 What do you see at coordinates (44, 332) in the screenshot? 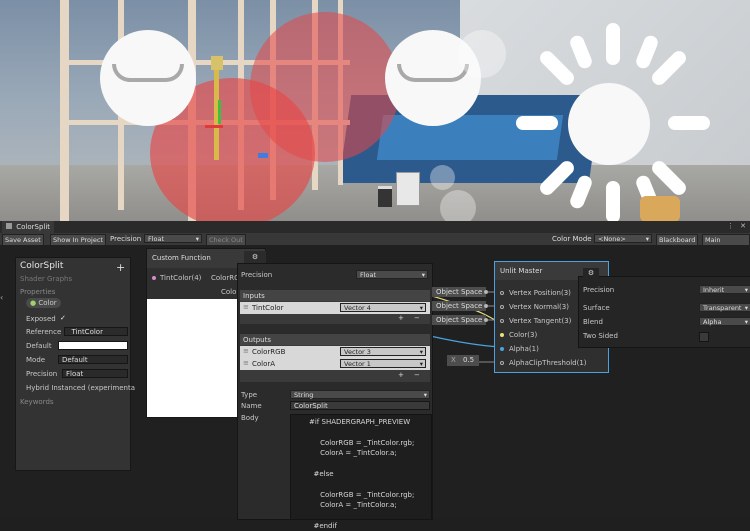
I see `reference-label: Reference` at bounding box center [44, 332].